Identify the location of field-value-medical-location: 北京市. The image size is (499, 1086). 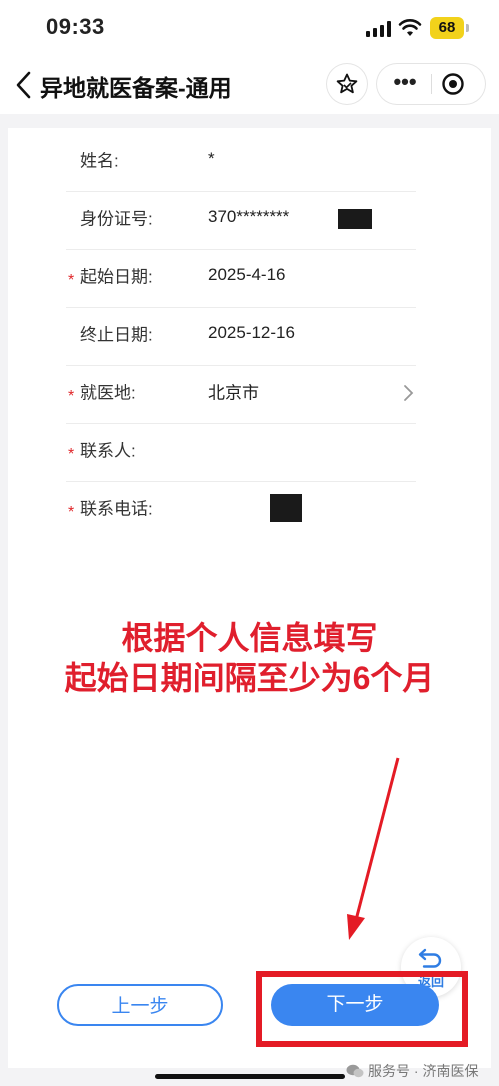
(233, 392).